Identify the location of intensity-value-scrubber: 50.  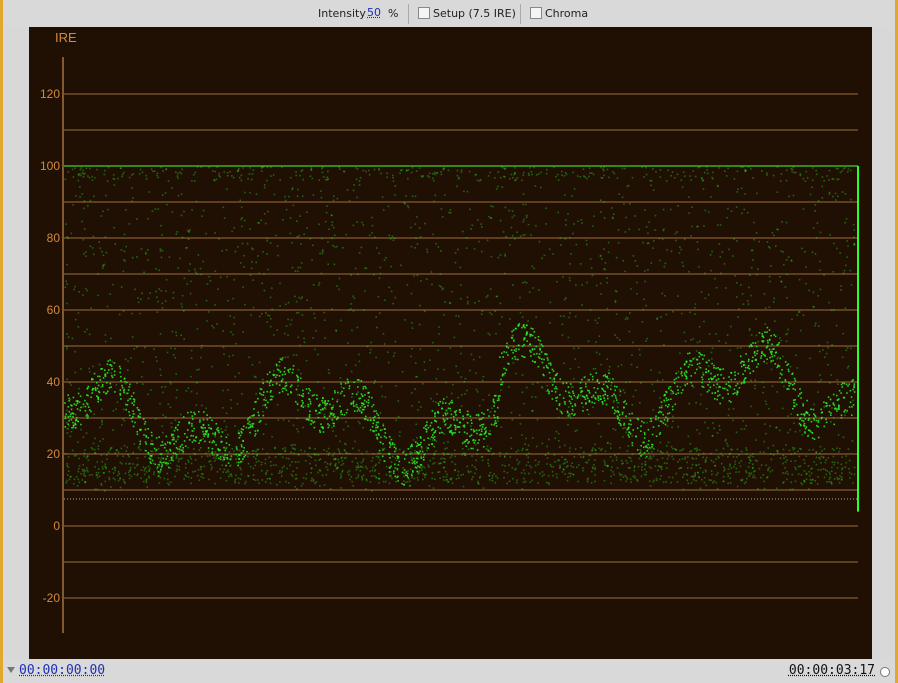
(374, 12).